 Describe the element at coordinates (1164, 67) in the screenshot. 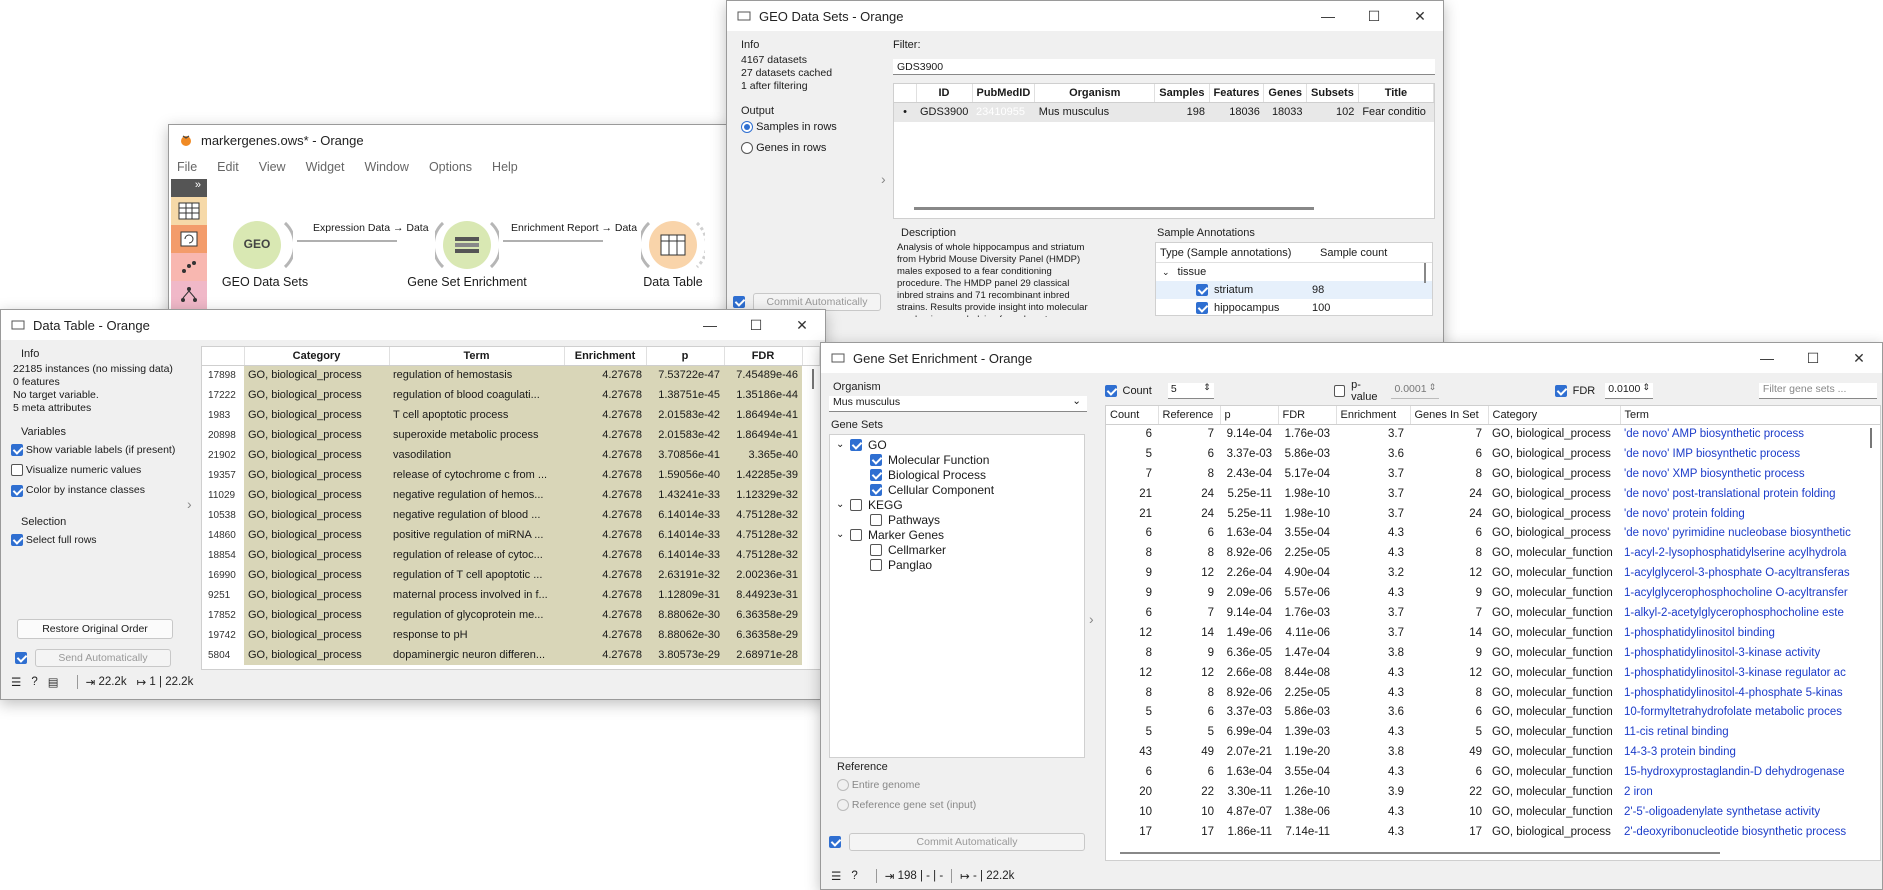

I see `geo-filter-input: GDS3900` at that location.